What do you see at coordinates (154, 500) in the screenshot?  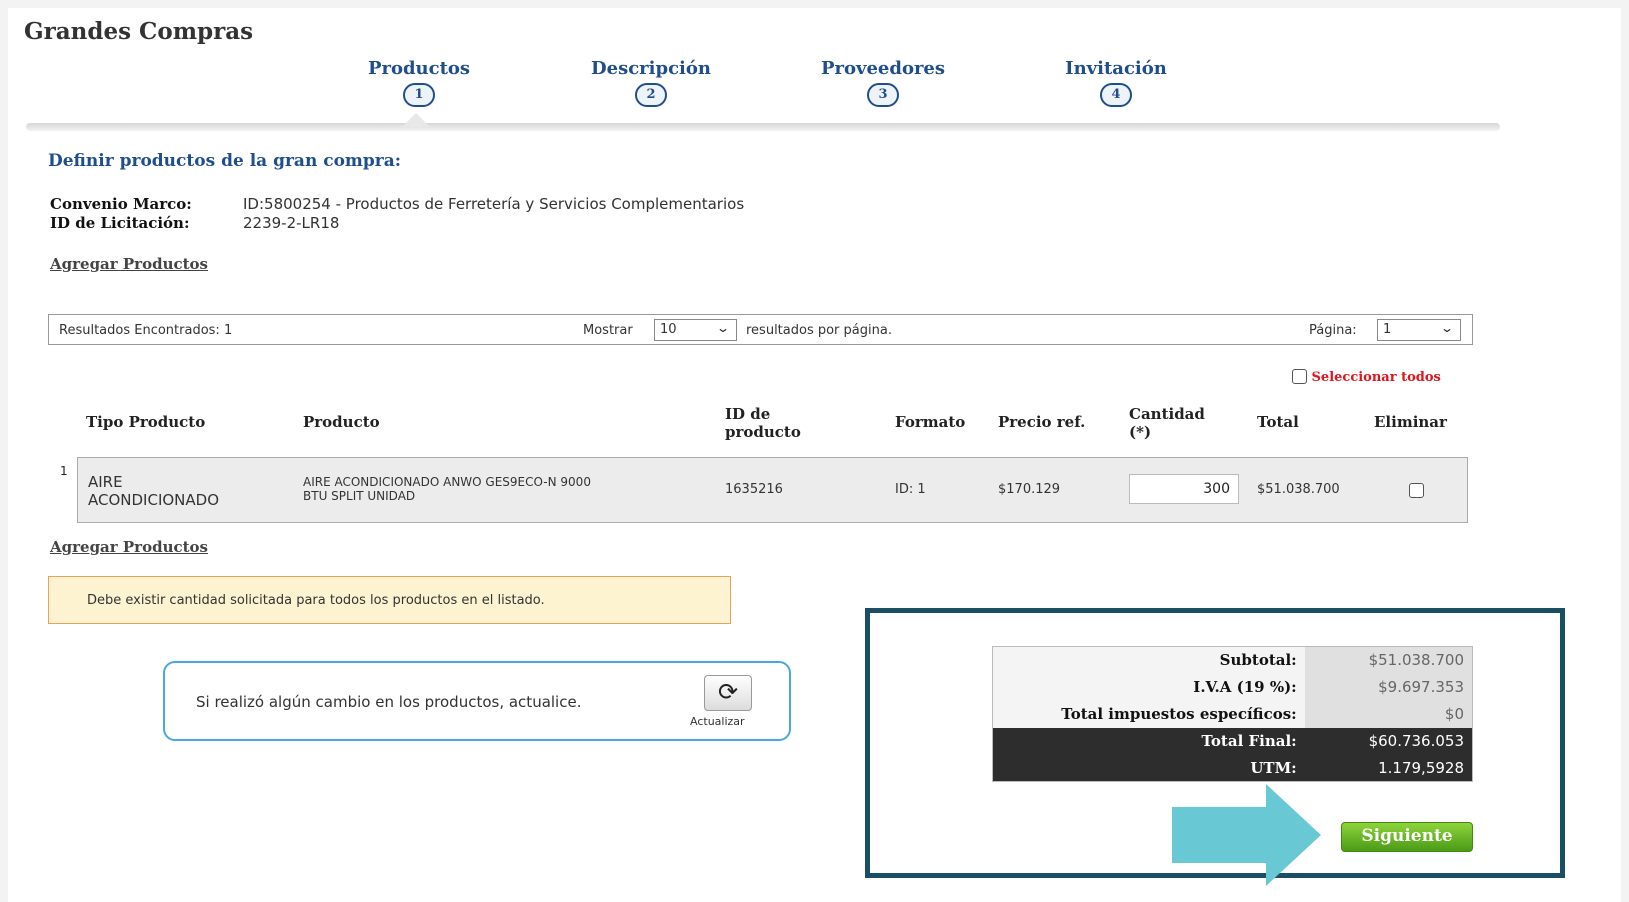 I see `cell-tipo-line2: ACONDICIONADO` at bounding box center [154, 500].